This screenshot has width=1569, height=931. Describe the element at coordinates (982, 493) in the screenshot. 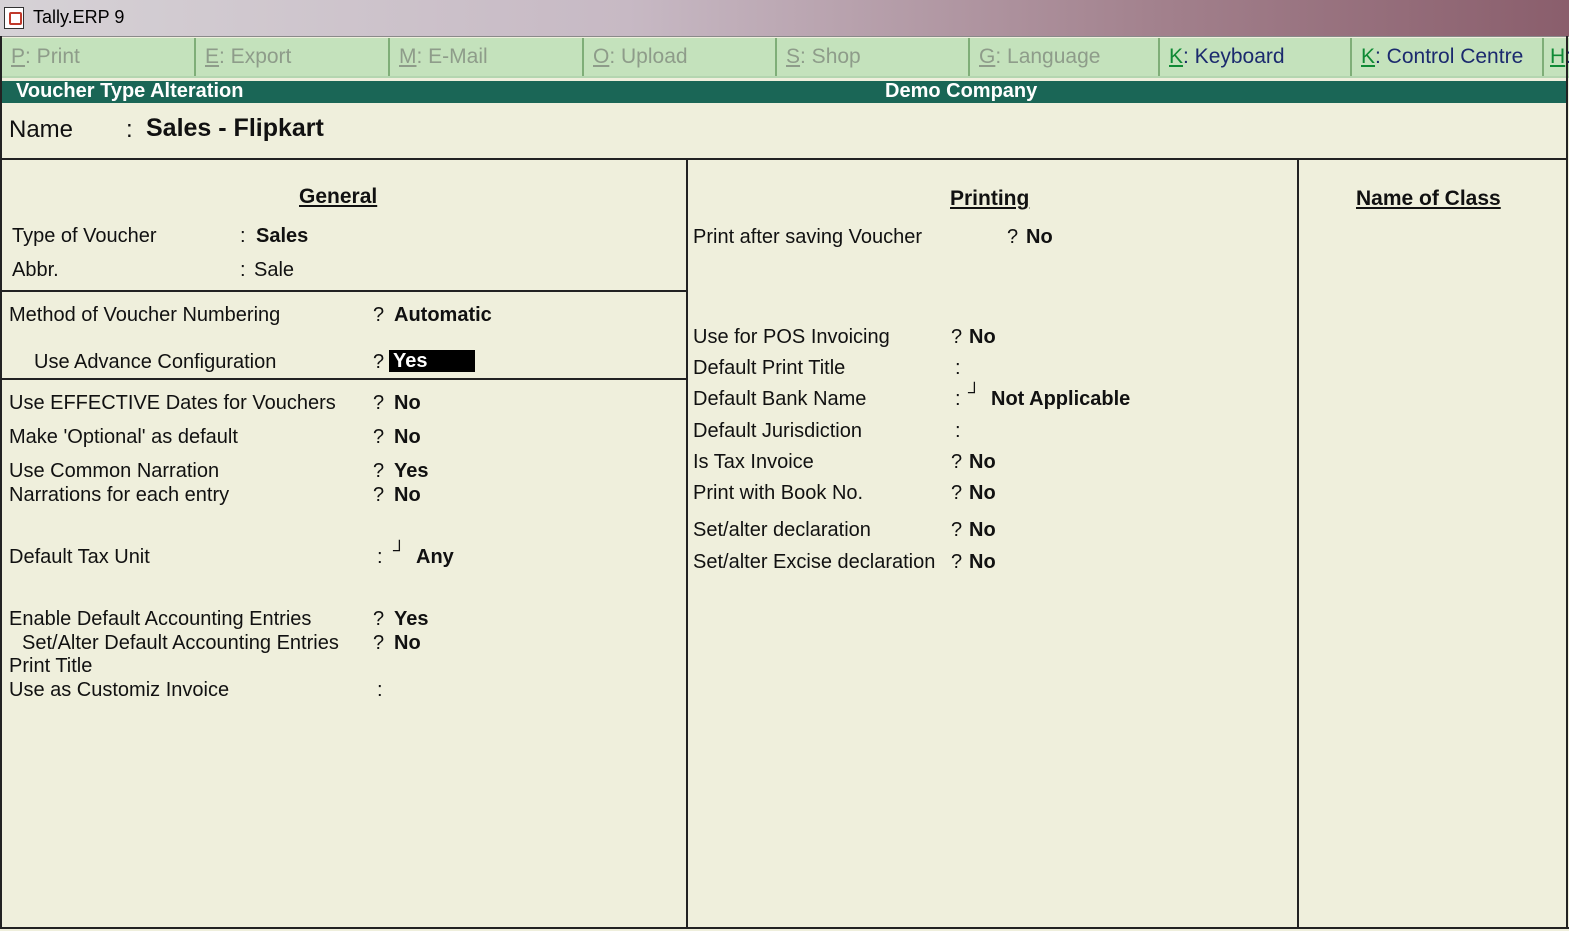

I see `print-book-no-value: No` at that location.